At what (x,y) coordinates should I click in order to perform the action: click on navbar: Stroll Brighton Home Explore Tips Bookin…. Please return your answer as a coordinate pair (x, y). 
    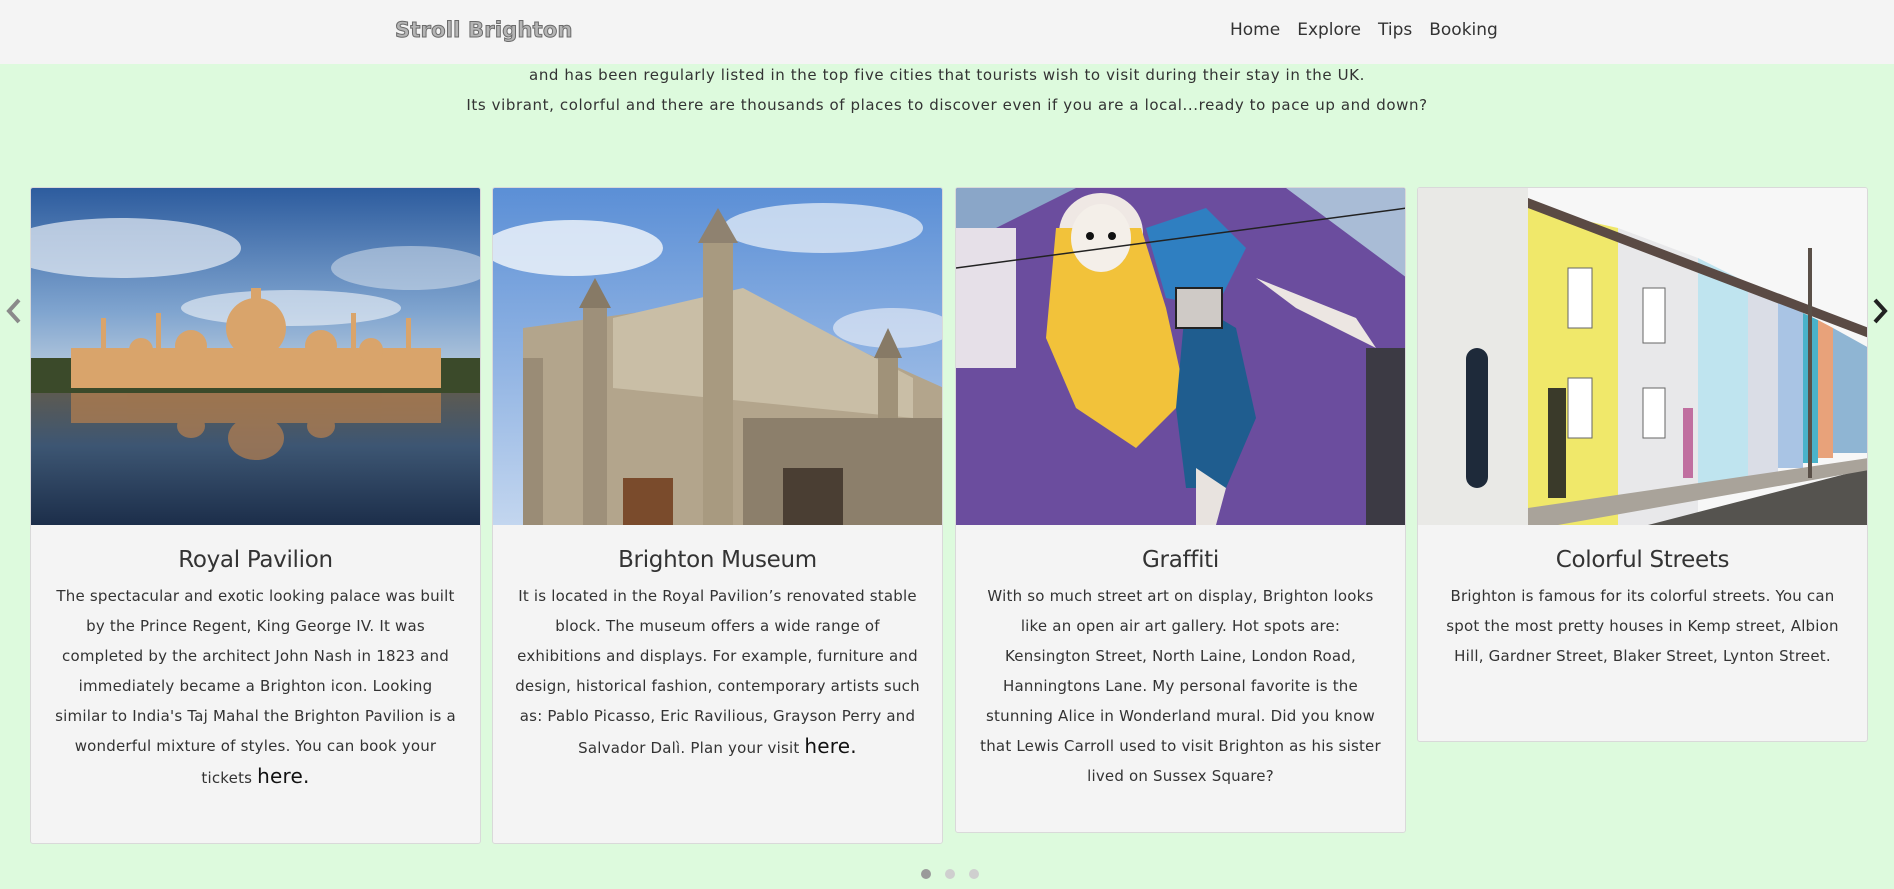
    Looking at the image, I should click on (947, 32).